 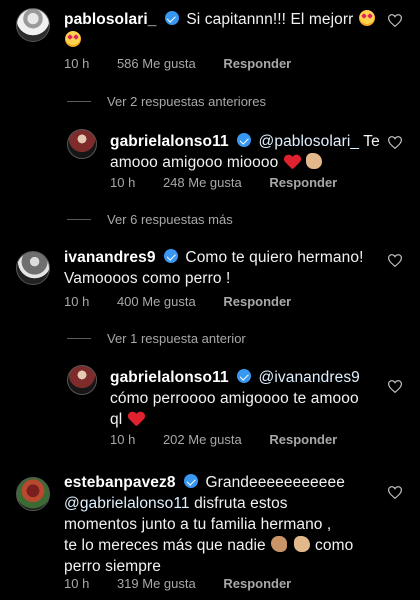 What do you see at coordinates (334, 545) in the screenshot?
I see `comment-body: como` at bounding box center [334, 545].